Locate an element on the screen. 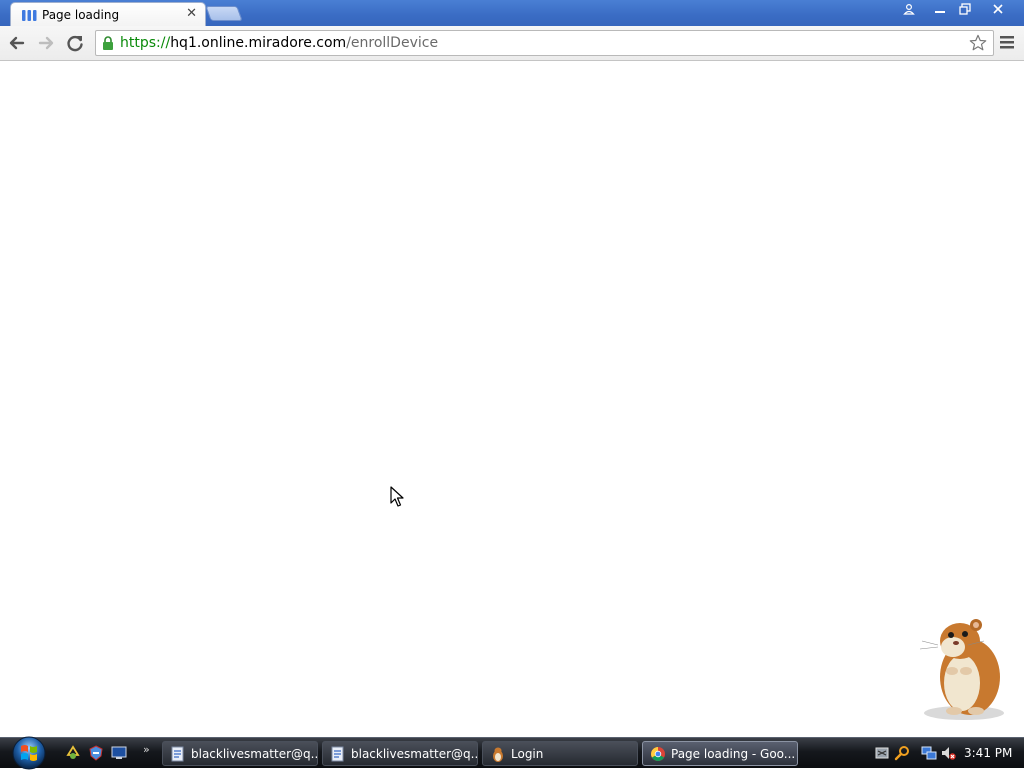 Image resolution: width=1024 pixels, height=771 pixels. tray-network-tools-icon is located at coordinates (882, 753).